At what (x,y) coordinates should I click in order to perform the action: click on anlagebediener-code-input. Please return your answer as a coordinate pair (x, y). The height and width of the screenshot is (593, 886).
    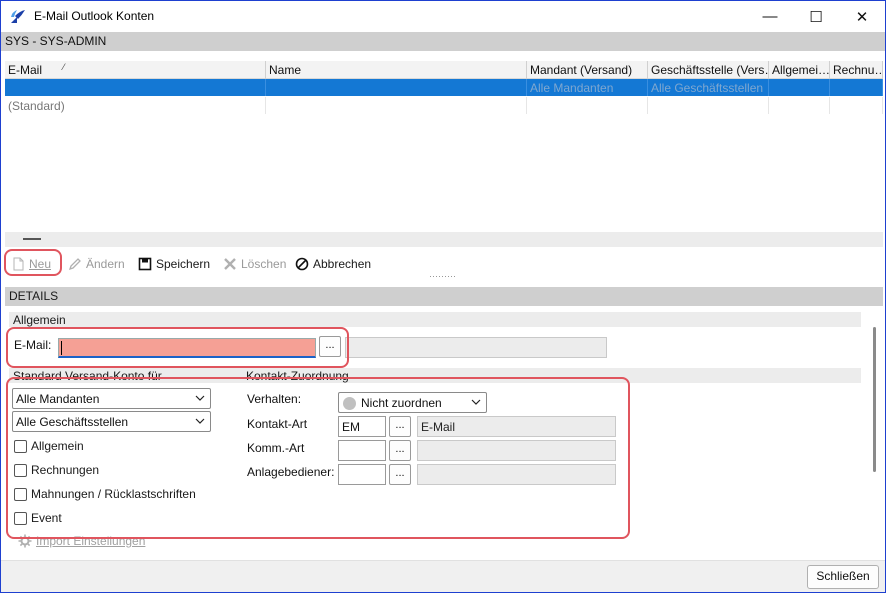
    Looking at the image, I should click on (362, 474).